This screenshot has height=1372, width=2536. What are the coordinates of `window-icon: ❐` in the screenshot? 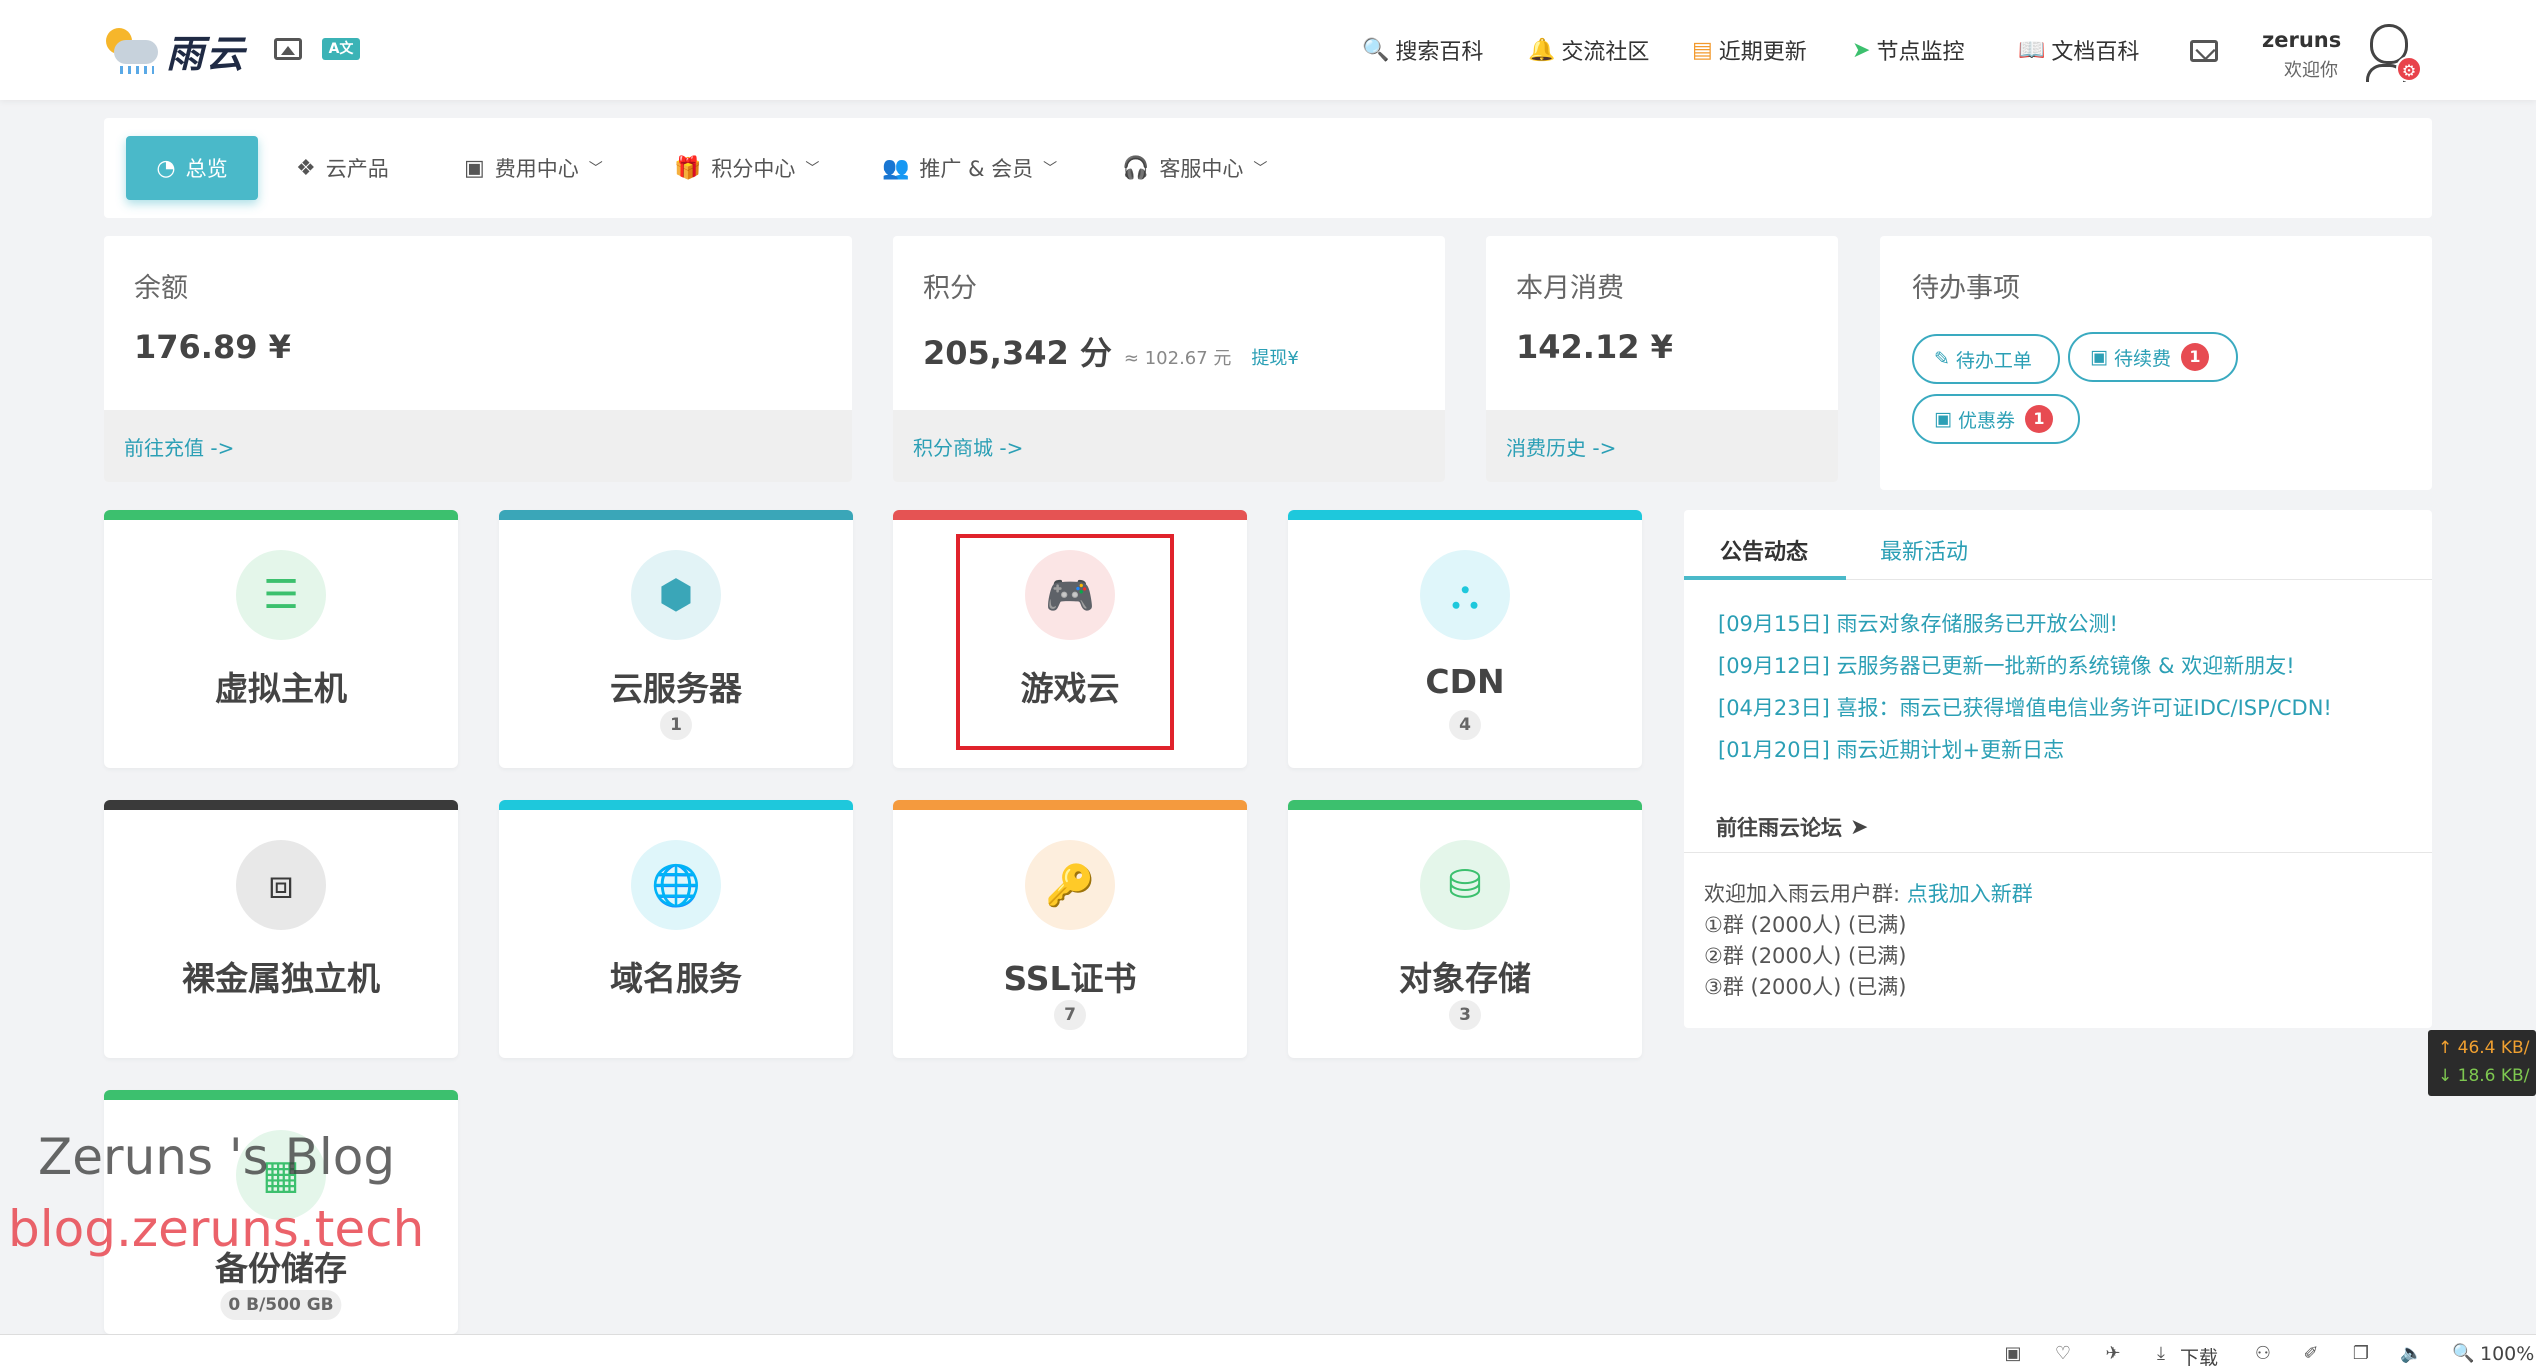 It's located at (2361, 1354).